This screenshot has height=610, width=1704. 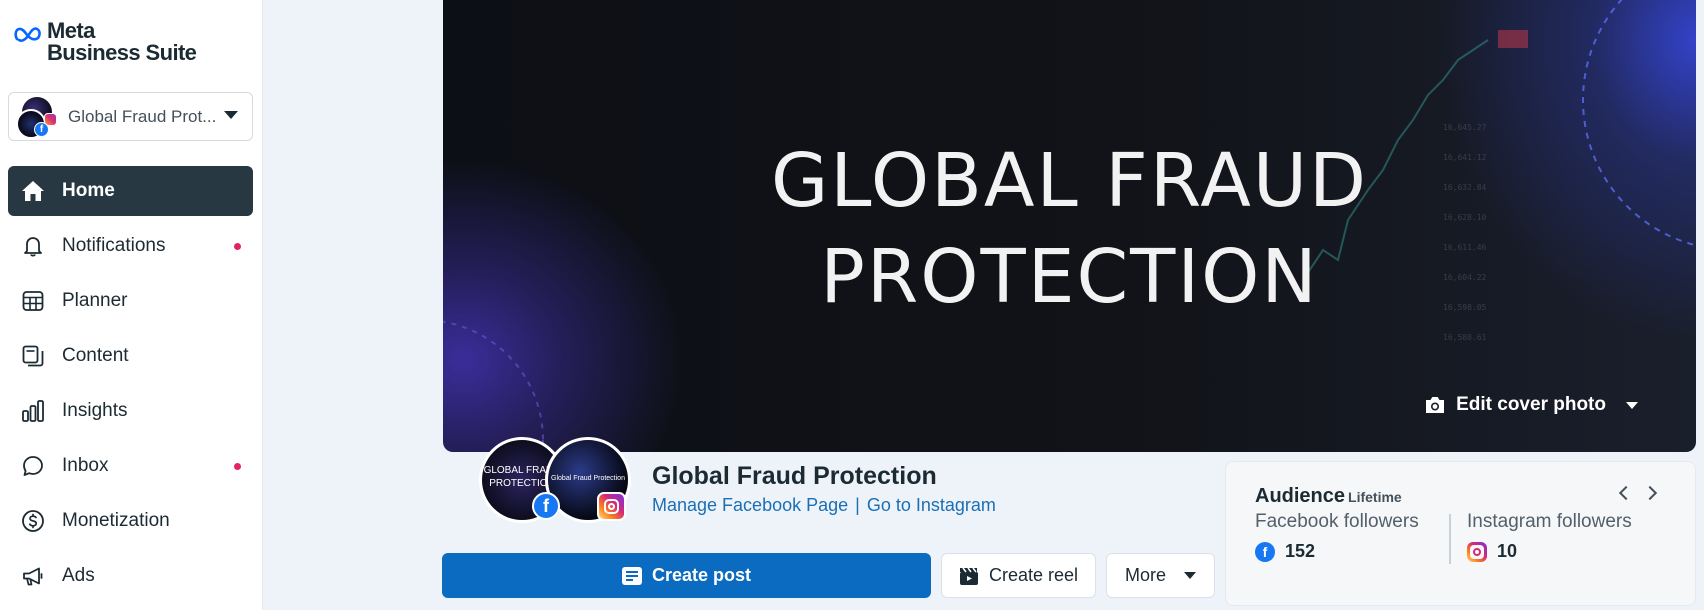 I want to click on nav-label: Planner, so click(x=95, y=300).